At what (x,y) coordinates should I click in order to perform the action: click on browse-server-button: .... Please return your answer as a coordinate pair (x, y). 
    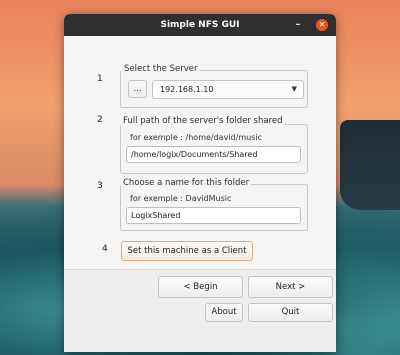
    Looking at the image, I should click on (137, 89).